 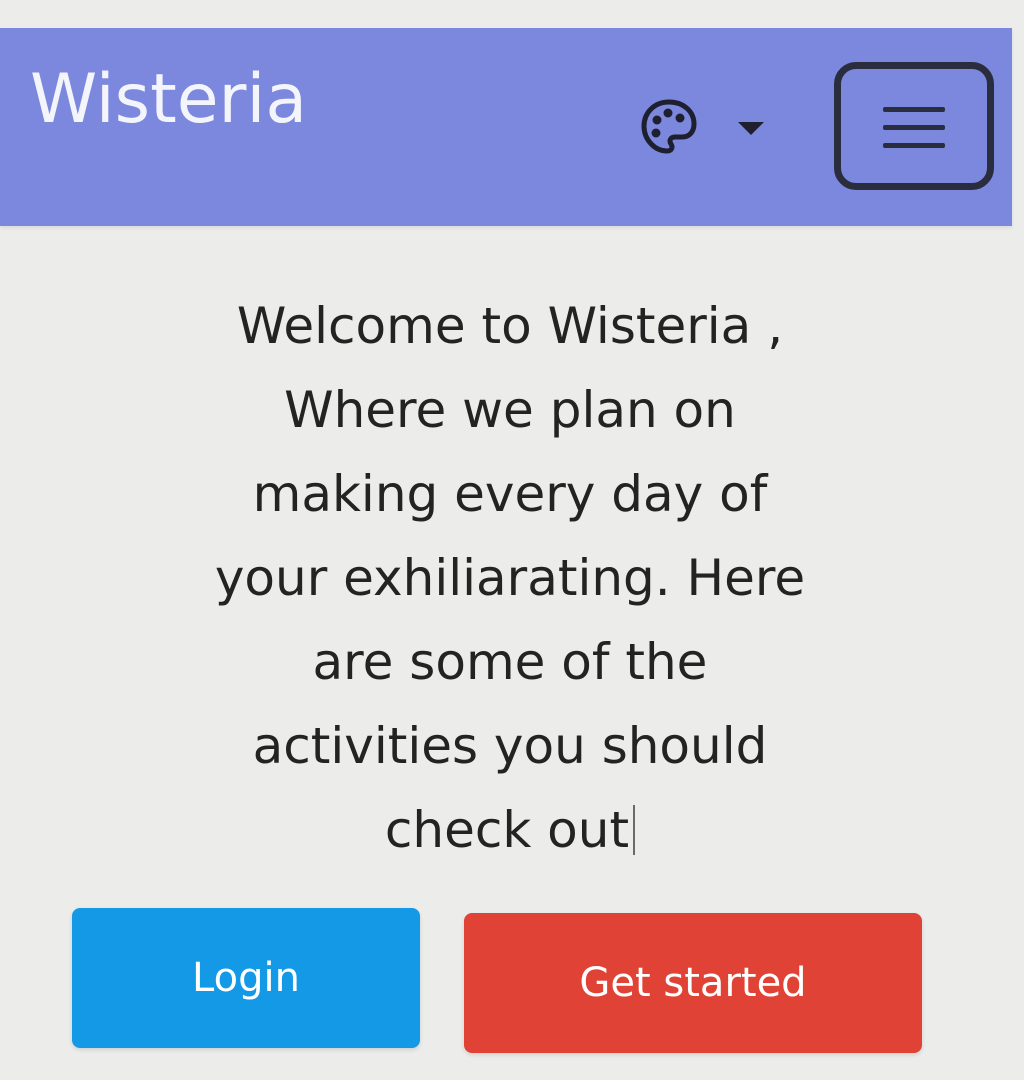 What do you see at coordinates (693, 983) in the screenshot?
I see `get-started-button: Get started` at bounding box center [693, 983].